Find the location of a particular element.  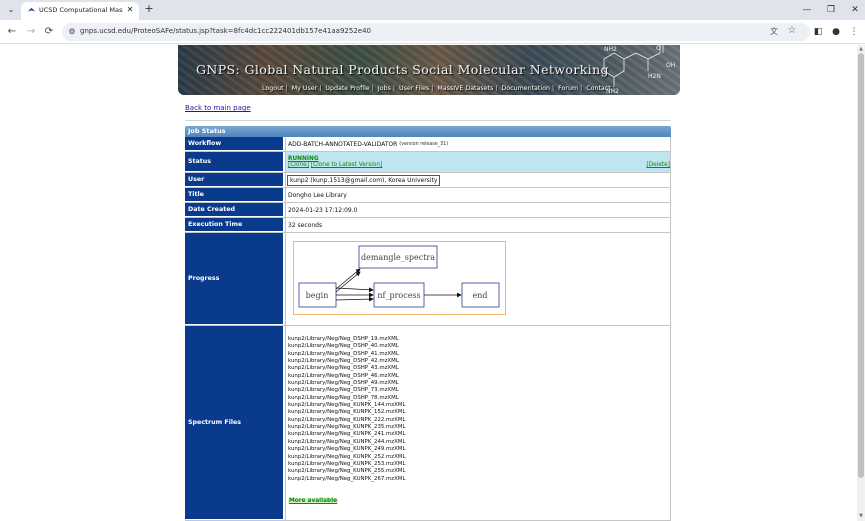

forward-arrow-icon: → is located at coordinates (31, 32).